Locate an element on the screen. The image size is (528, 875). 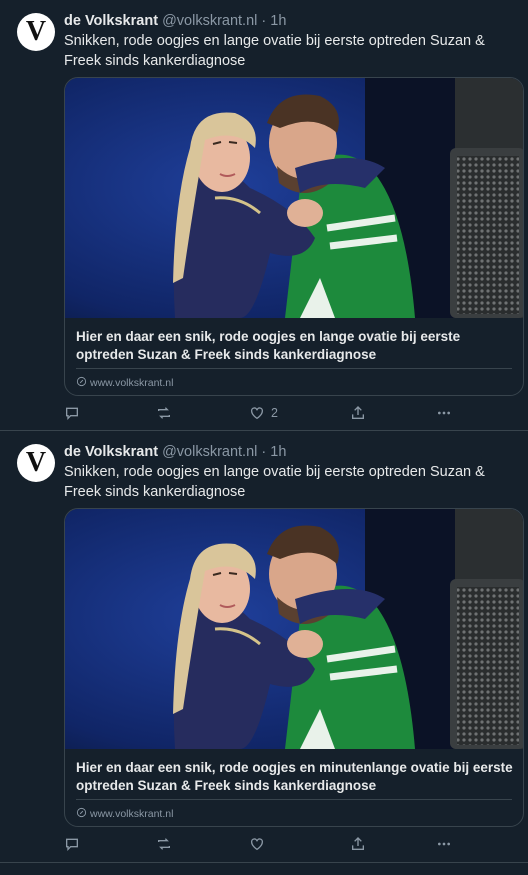
like-button: 2 is located at coordinates (263, 413).